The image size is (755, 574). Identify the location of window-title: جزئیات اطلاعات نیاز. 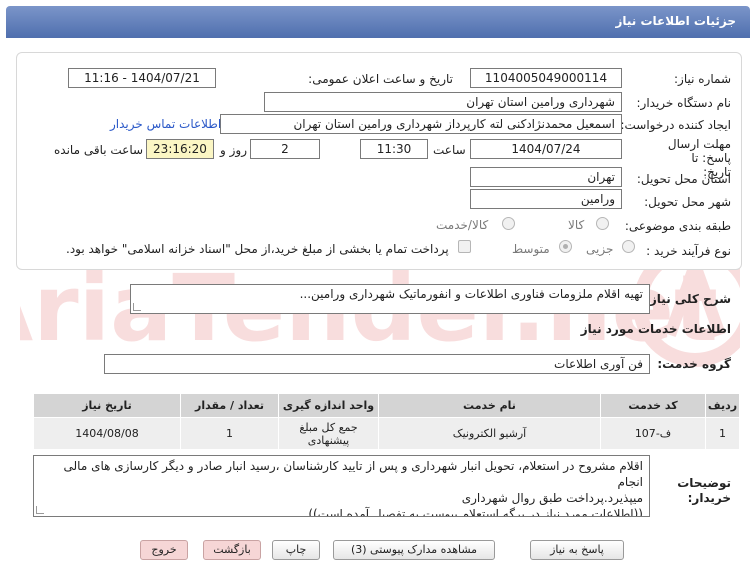
(675, 21).